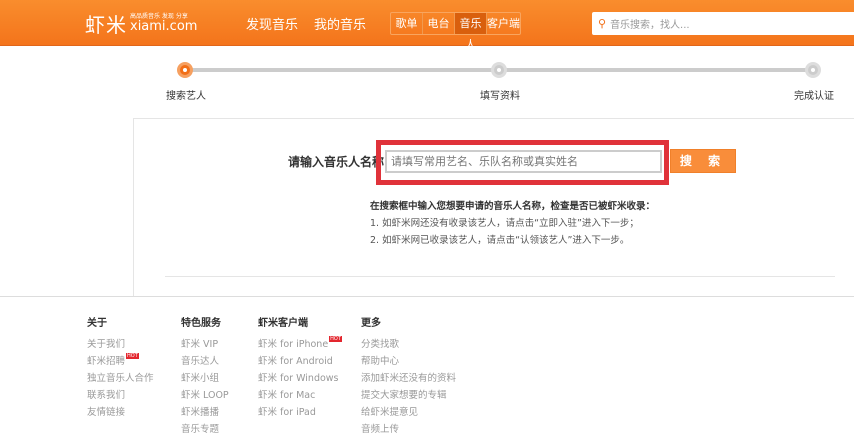 This screenshot has width=854, height=442. Describe the element at coordinates (500, 96) in the screenshot. I see `step-label-fill: 填写资料` at that location.